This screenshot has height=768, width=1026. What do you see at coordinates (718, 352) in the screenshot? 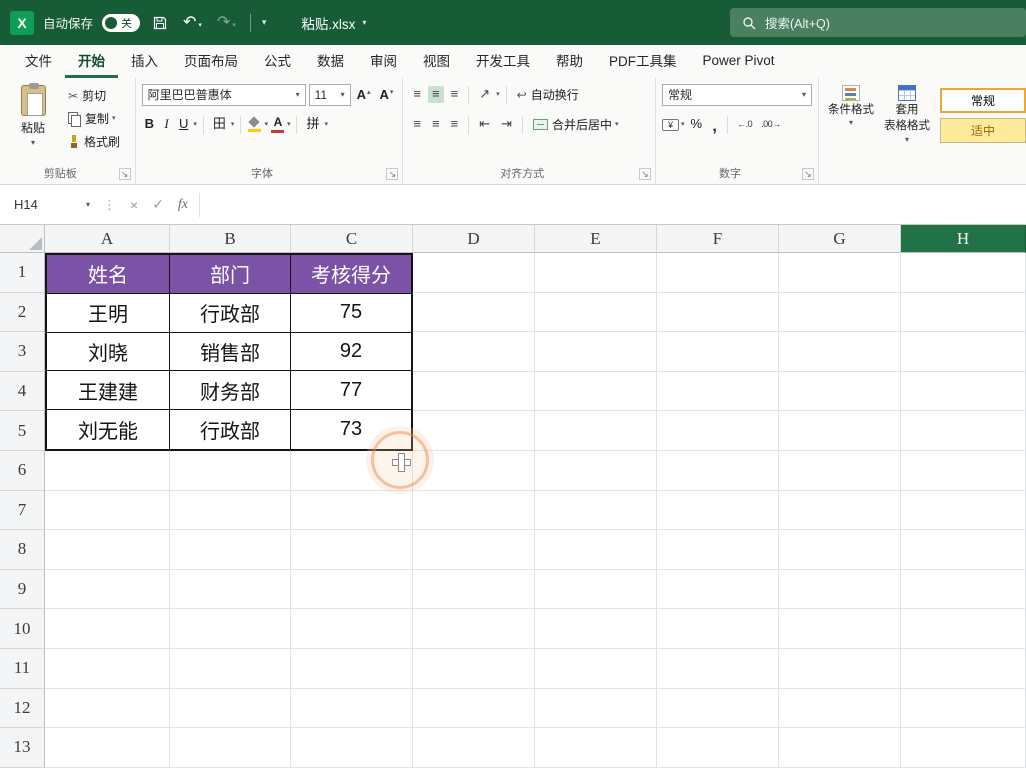
I see `cell-F3` at bounding box center [718, 352].